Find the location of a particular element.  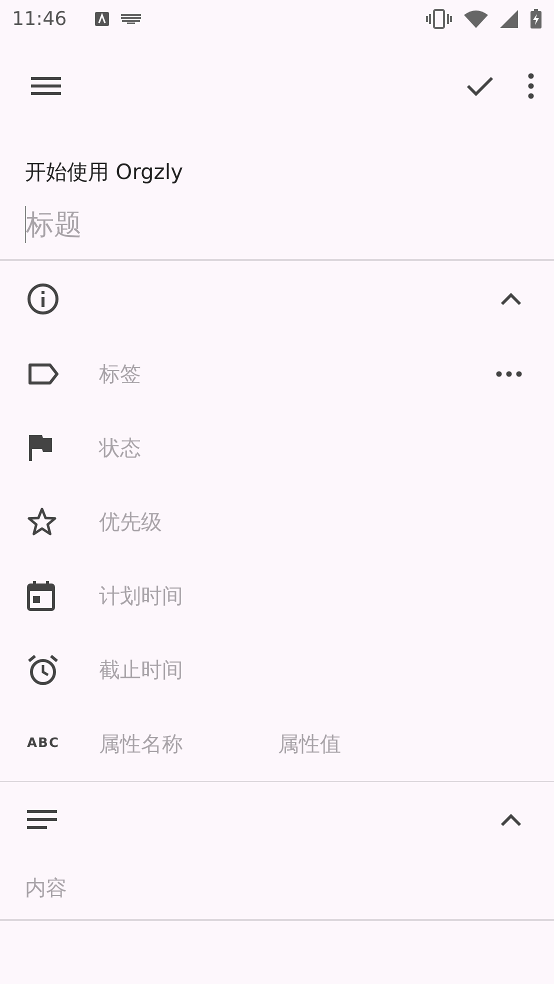

more-vertical-icon is located at coordinates (531, 86).